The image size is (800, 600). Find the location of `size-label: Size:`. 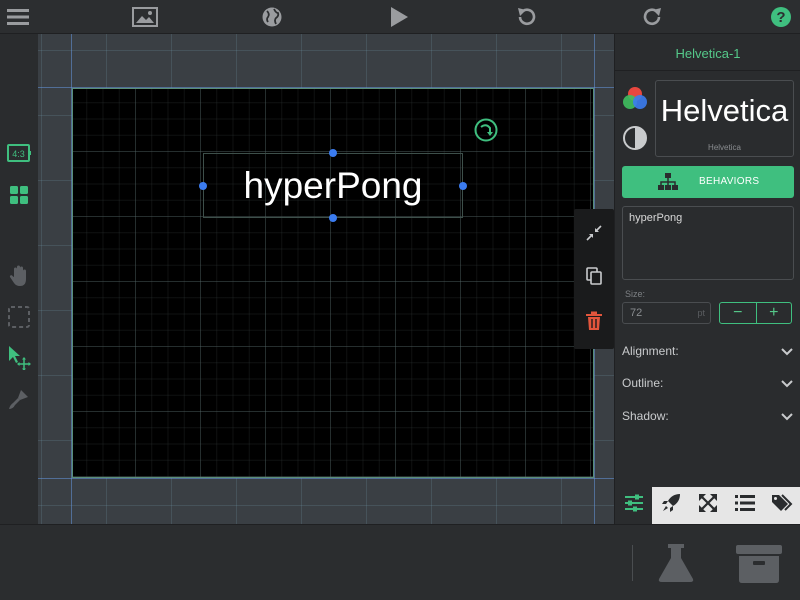

size-label: Size: is located at coordinates (635, 294).